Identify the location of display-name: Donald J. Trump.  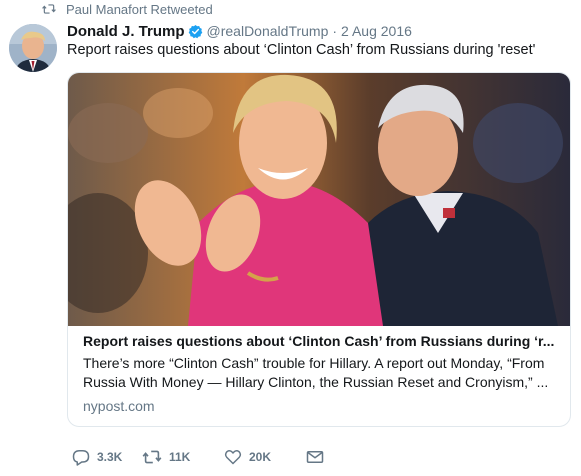
(126, 31).